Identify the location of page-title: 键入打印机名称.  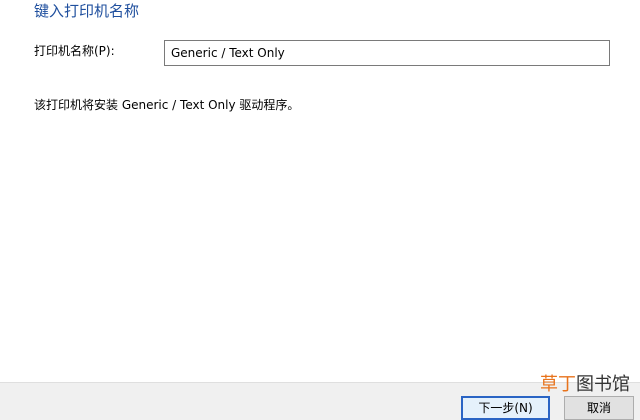
(87, 11).